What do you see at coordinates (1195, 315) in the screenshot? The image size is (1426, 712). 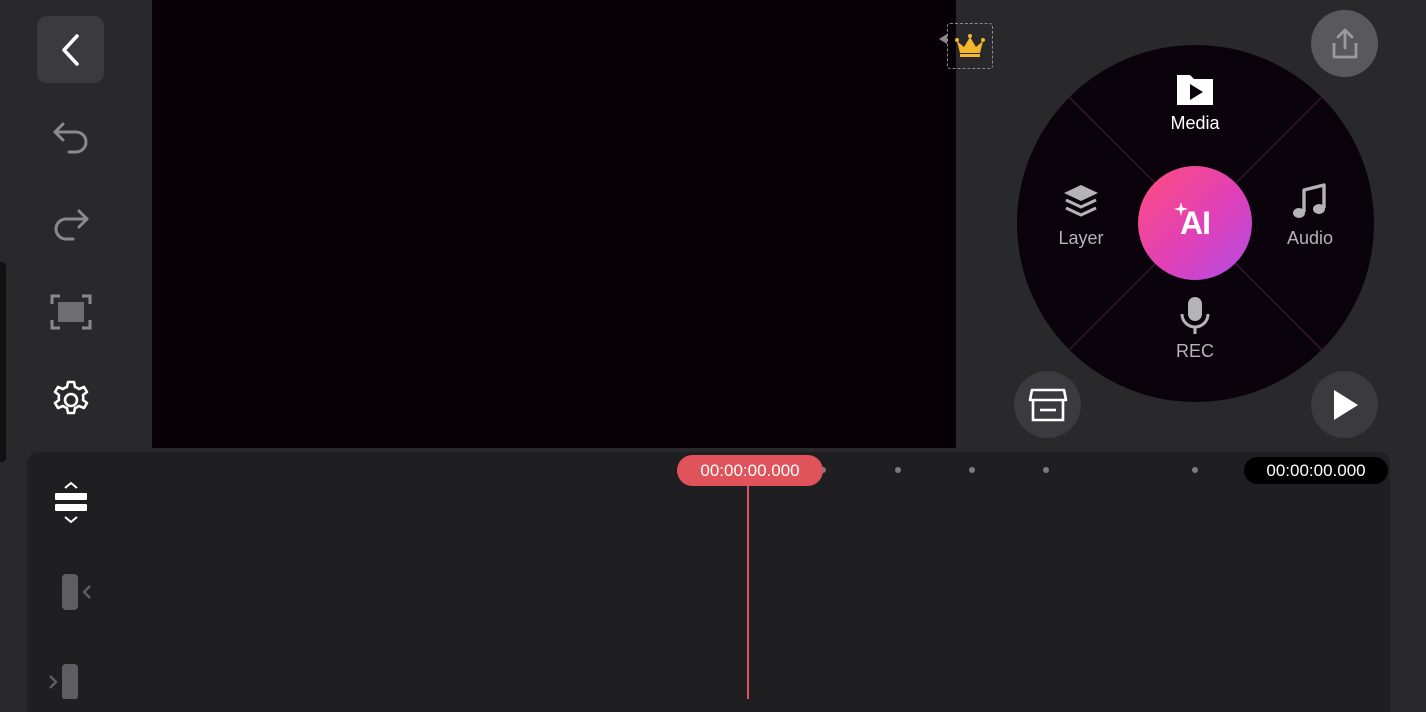 I see `microphone-icon` at bounding box center [1195, 315].